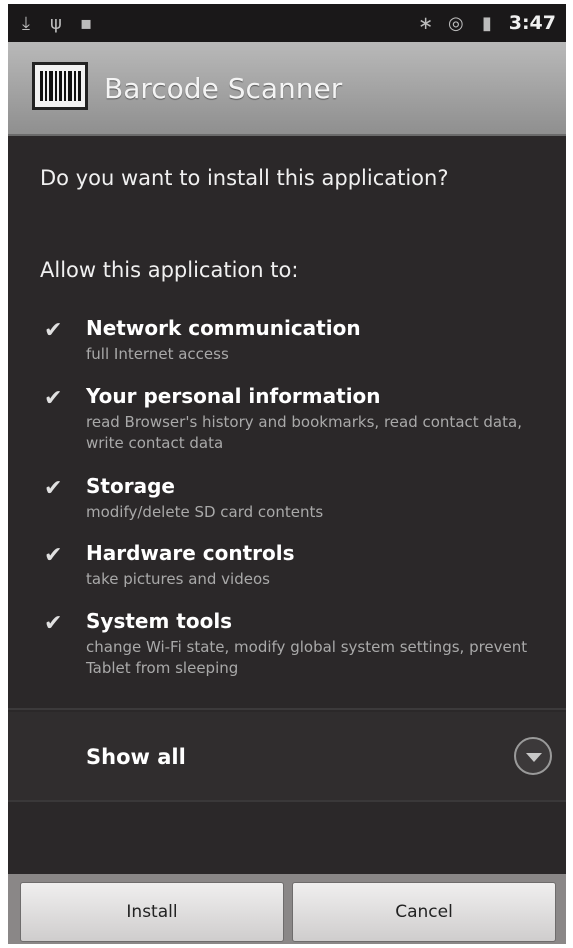  I want to click on show-all-label: Show all, so click(136, 757).